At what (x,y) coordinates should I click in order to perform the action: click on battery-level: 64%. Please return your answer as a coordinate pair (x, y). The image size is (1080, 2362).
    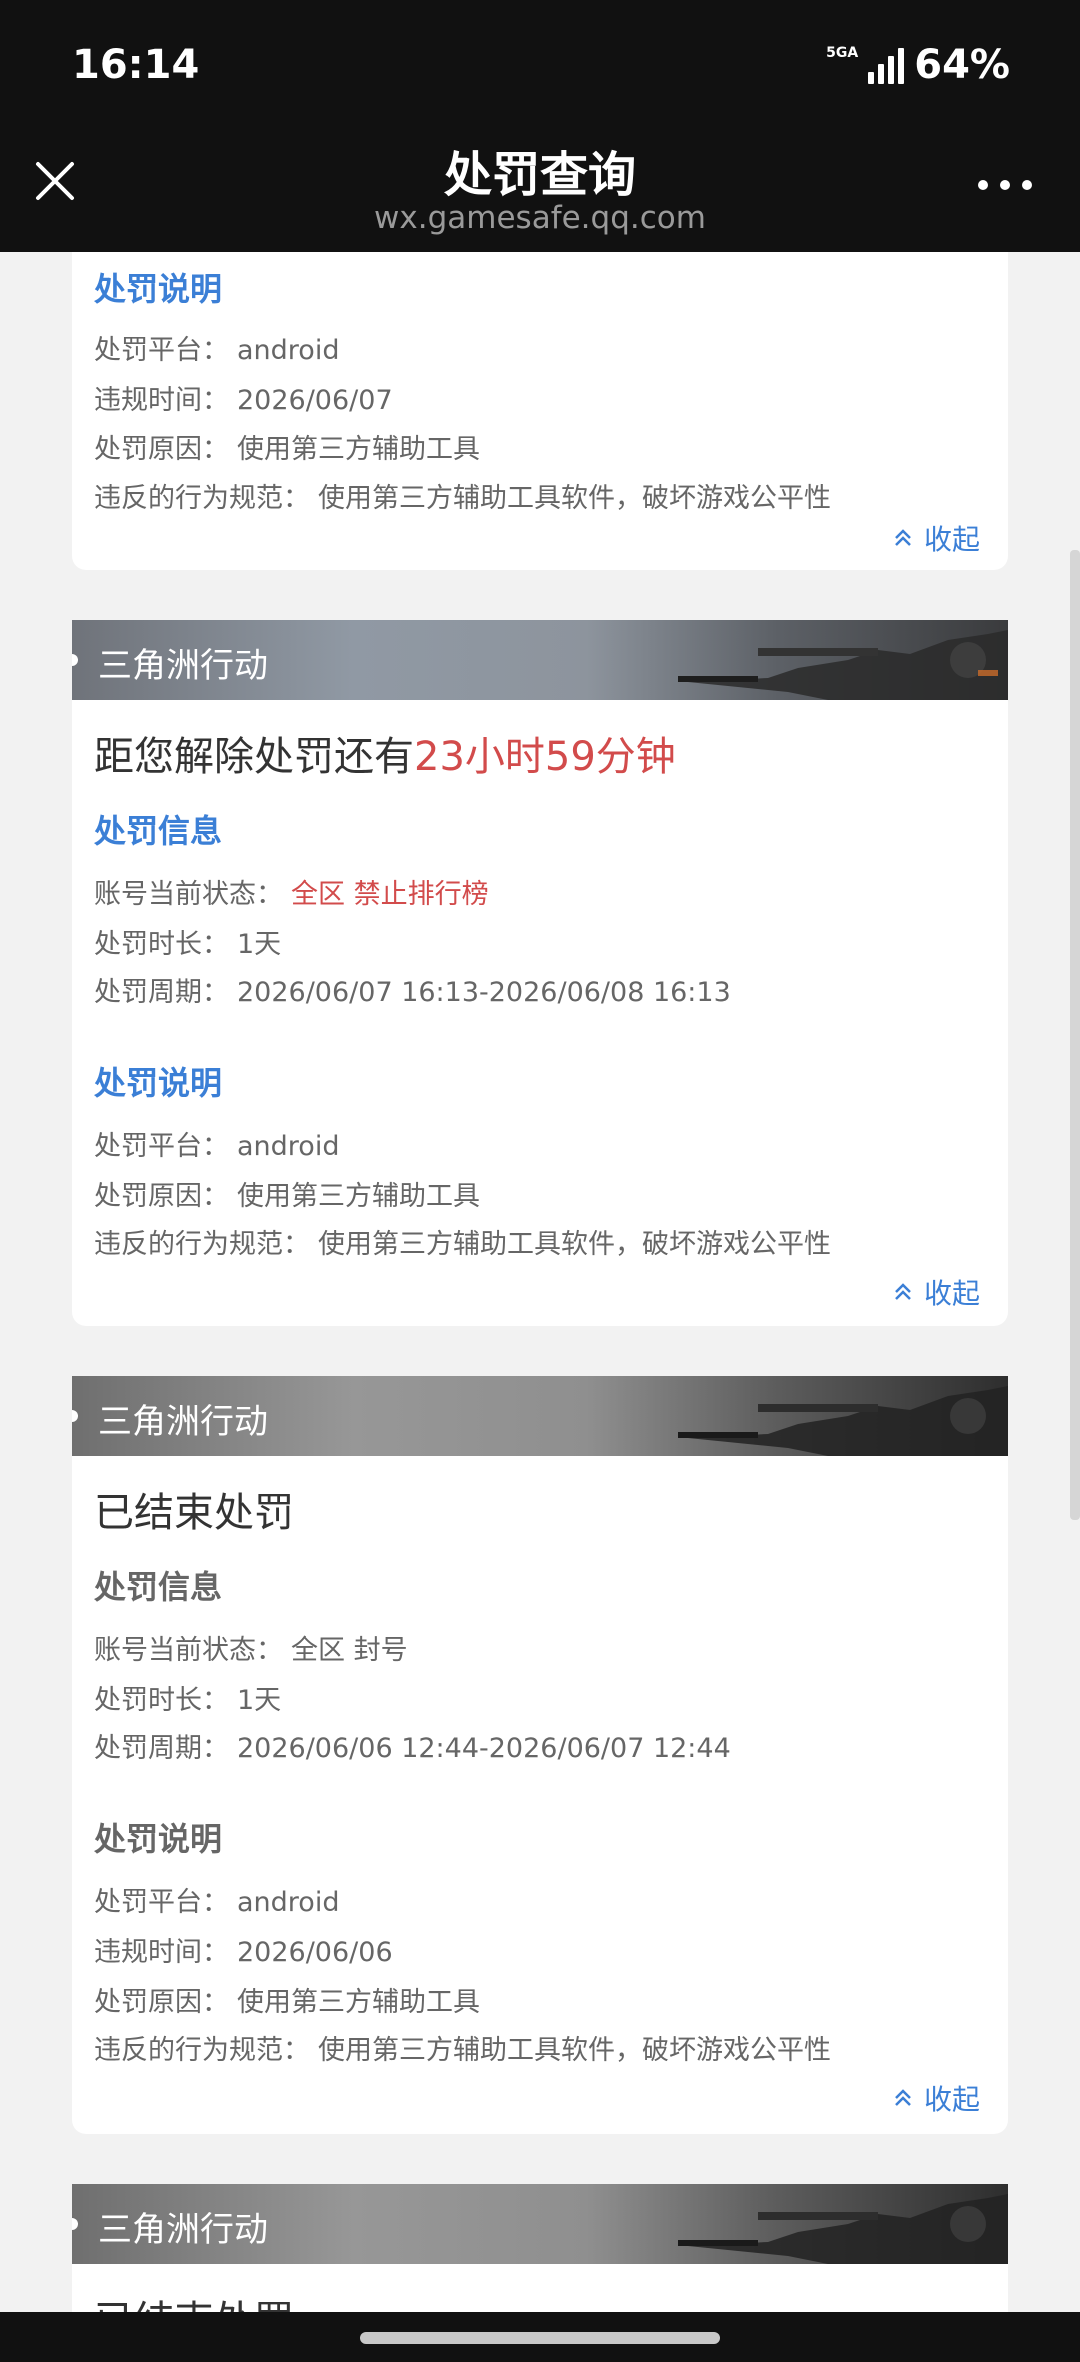
    Looking at the image, I should click on (962, 65).